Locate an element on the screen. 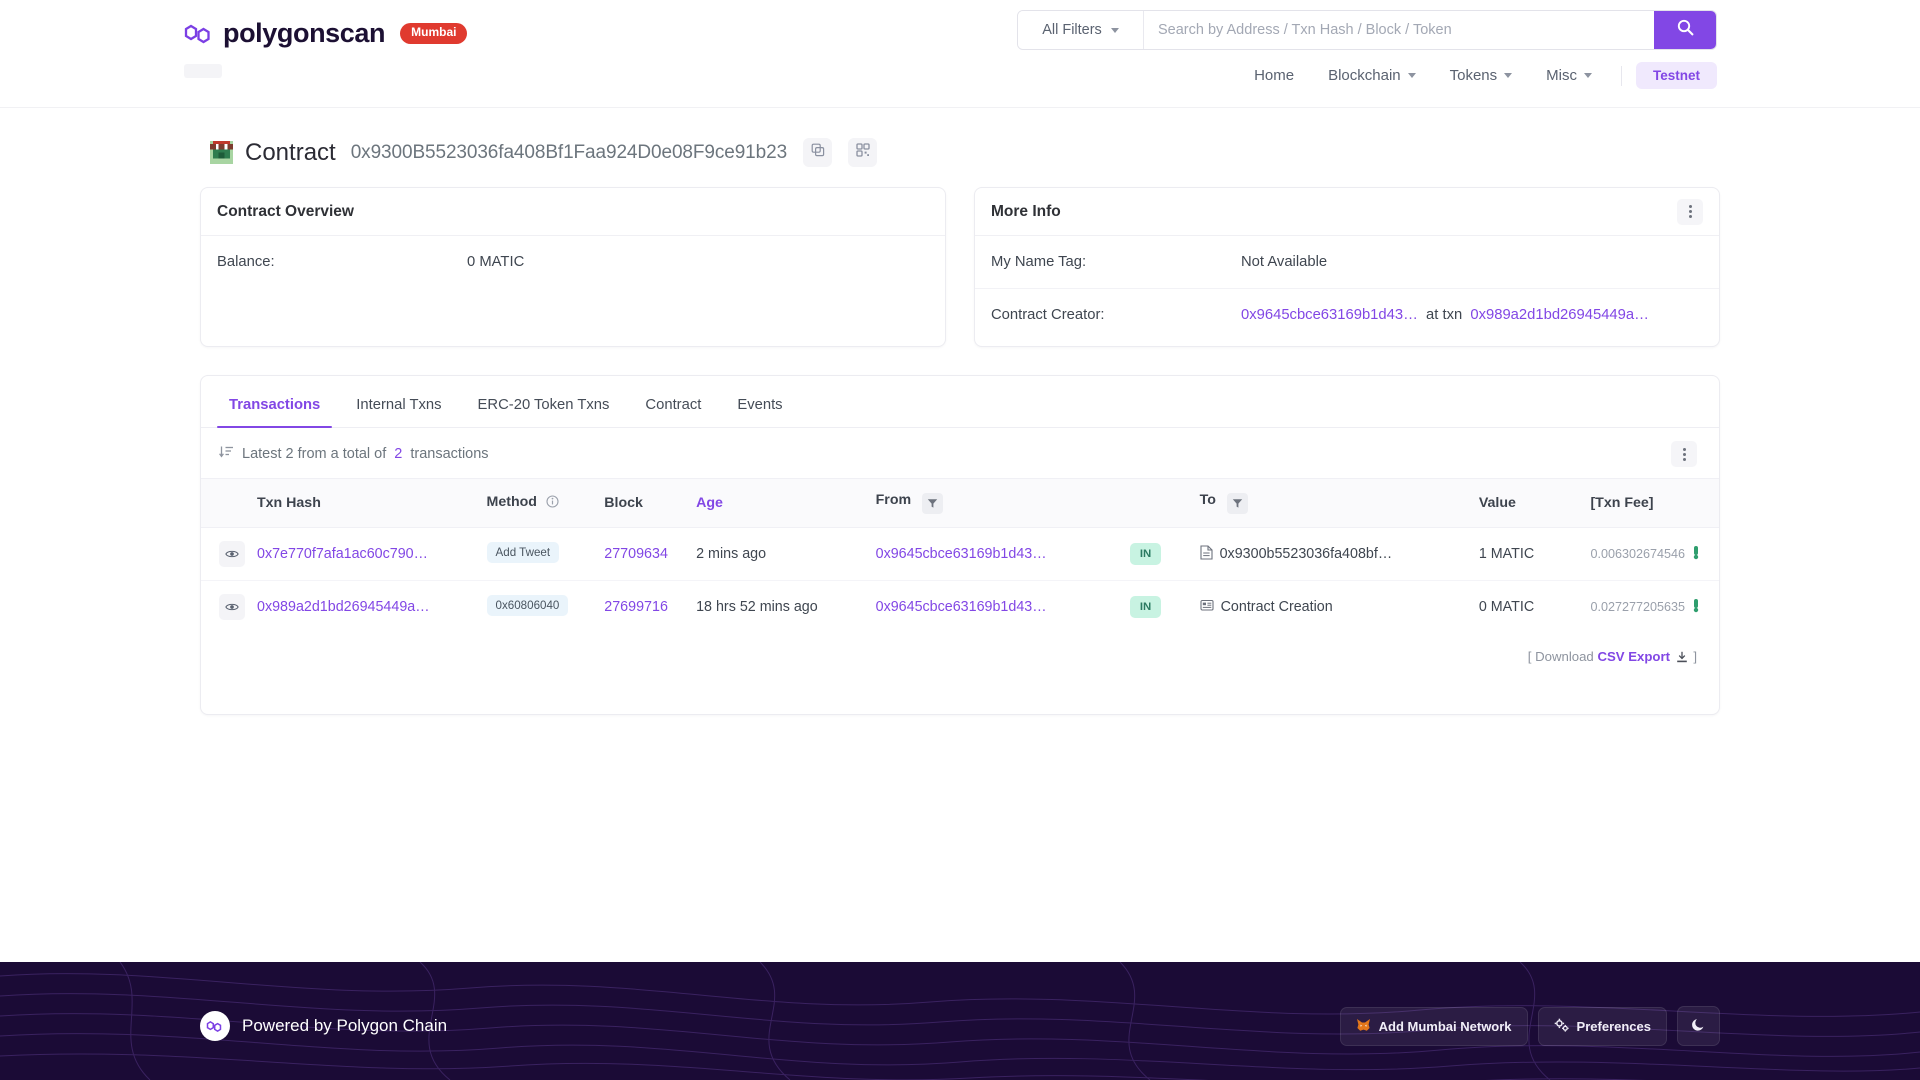 This screenshot has width=1920, height=1080. block-link: 27699716 is located at coordinates (636, 607).